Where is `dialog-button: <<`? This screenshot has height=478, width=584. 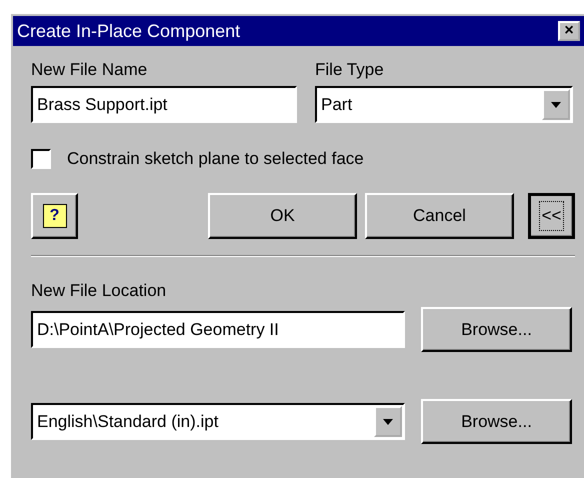
dialog-button: << is located at coordinates (551, 216).